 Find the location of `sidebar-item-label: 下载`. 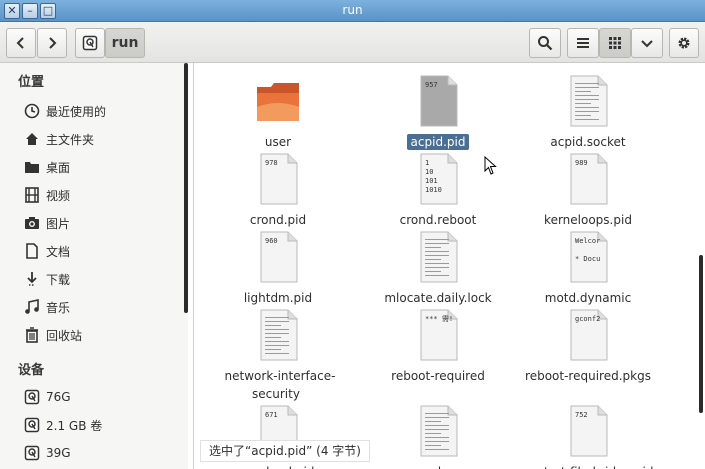

sidebar-item-label: 下载 is located at coordinates (58, 279).